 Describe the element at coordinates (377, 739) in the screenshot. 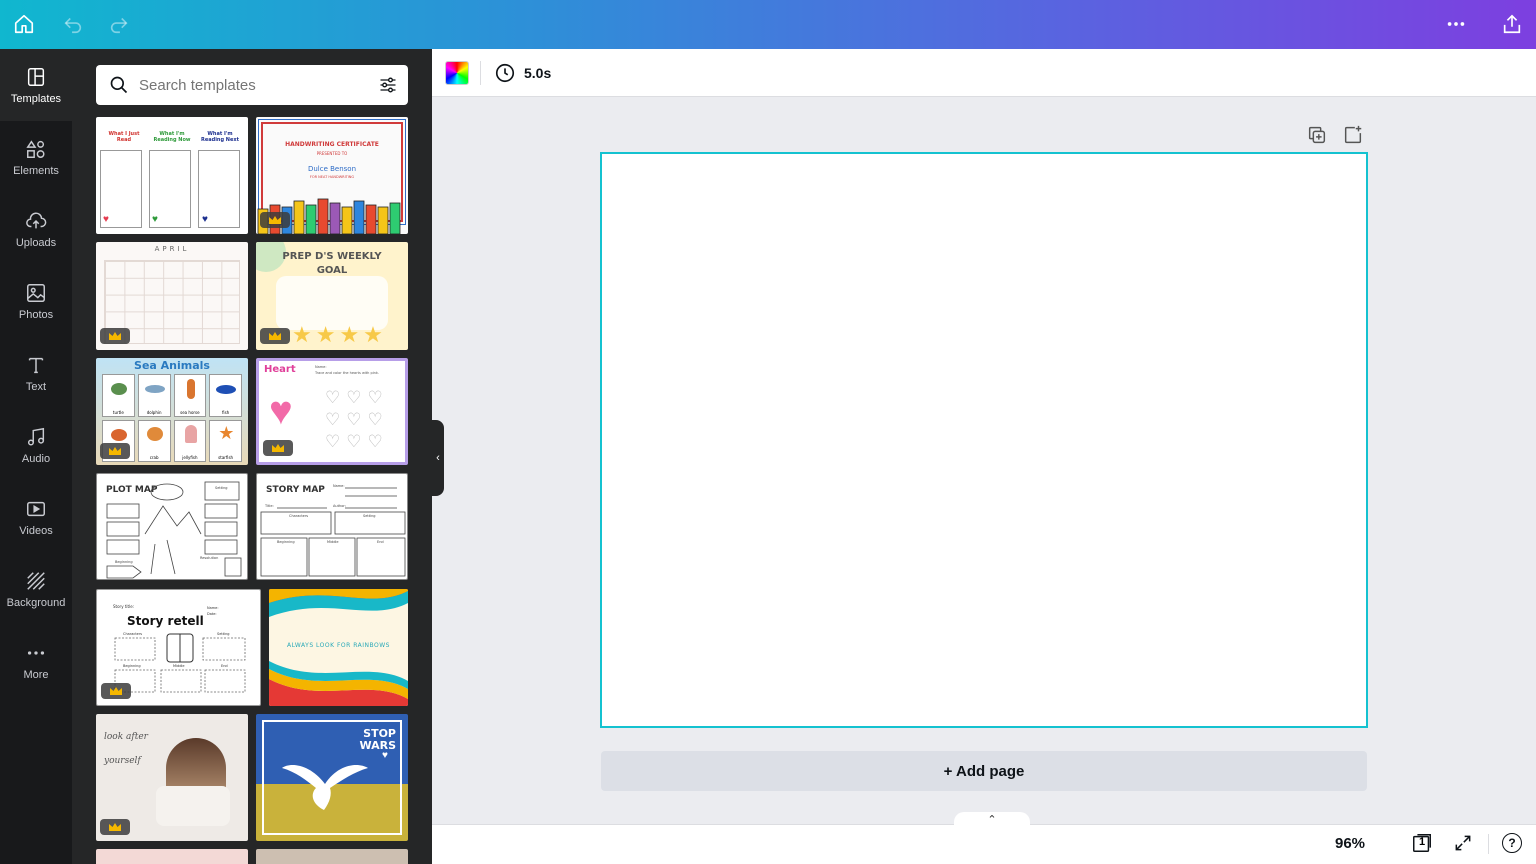

I see `template-title: STOP WARS` at that location.